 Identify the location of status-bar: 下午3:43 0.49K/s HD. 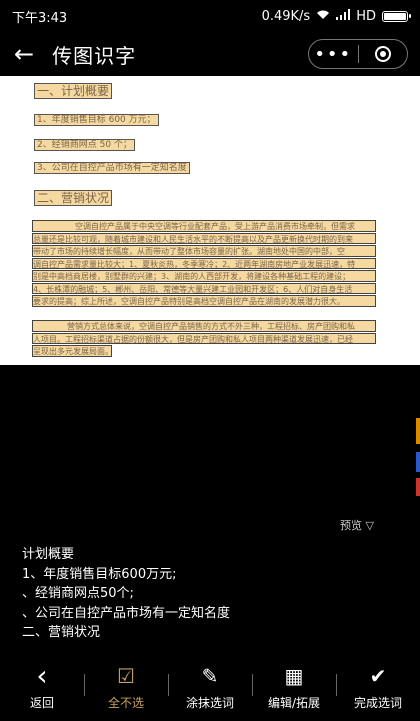
(210, 16).